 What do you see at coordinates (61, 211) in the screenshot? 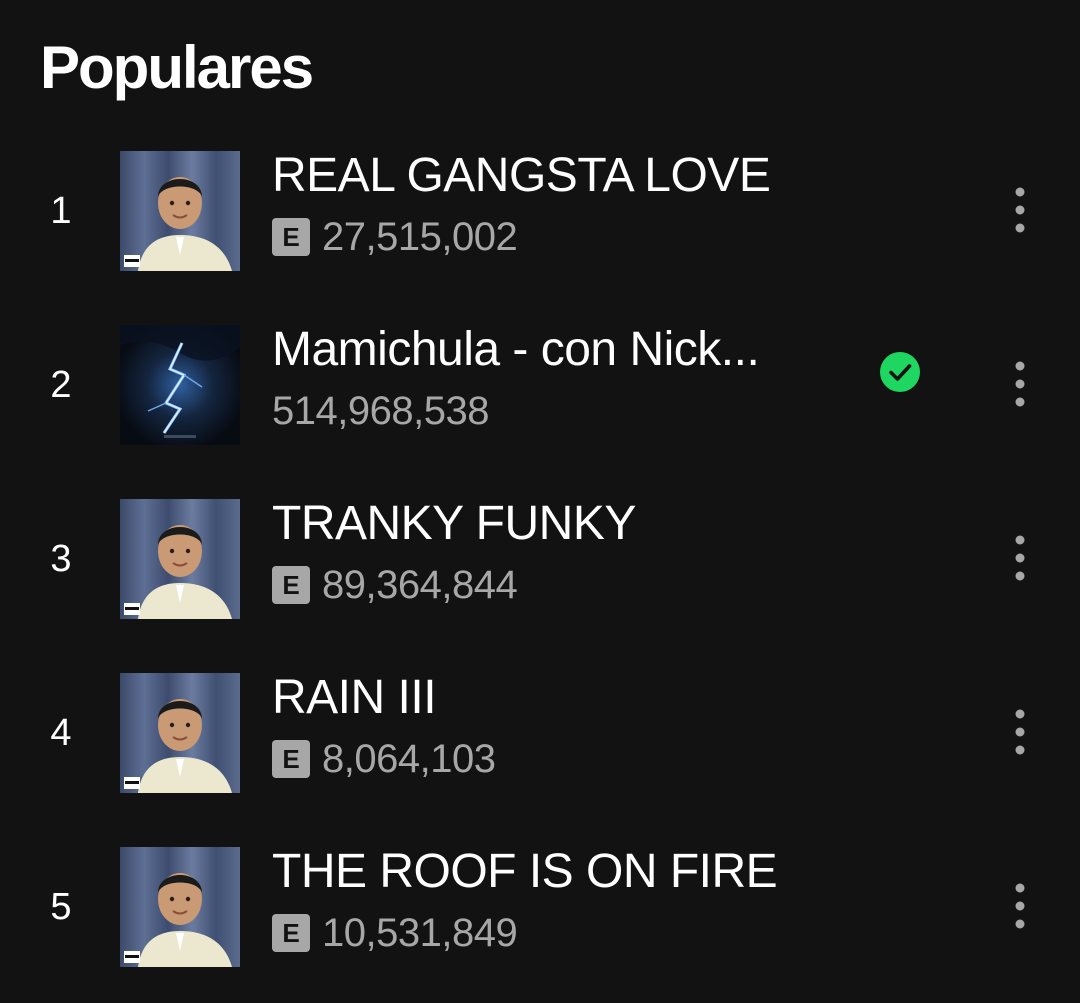
I see `track-rank: 1` at bounding box center [61, 211].